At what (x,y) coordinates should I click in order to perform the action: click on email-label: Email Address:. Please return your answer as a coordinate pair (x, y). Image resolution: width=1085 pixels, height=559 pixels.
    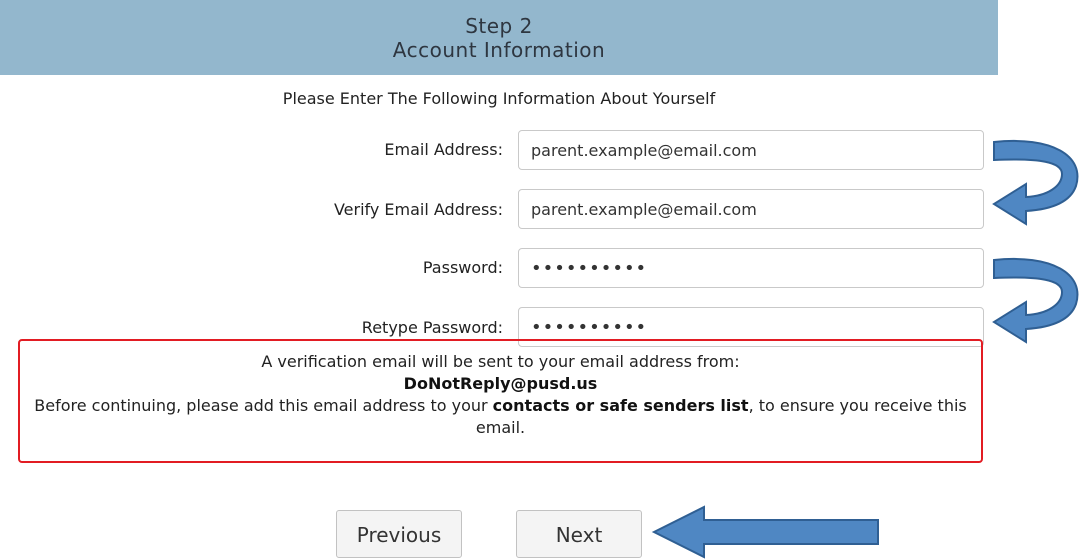
    Looking at the image, I should click on (443, 149).